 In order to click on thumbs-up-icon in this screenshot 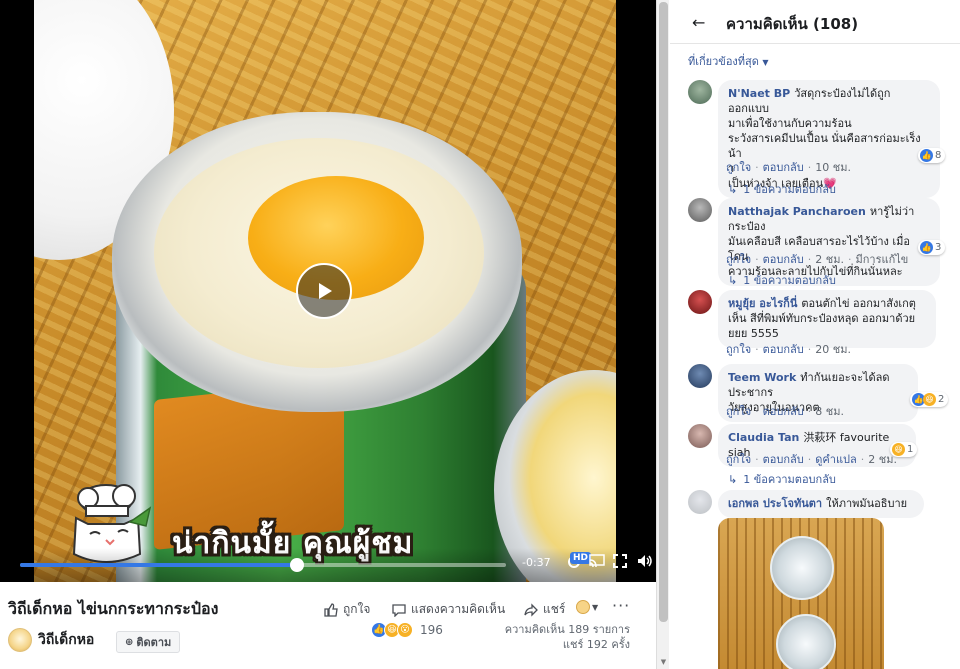, I will do `click(331, 609)`.